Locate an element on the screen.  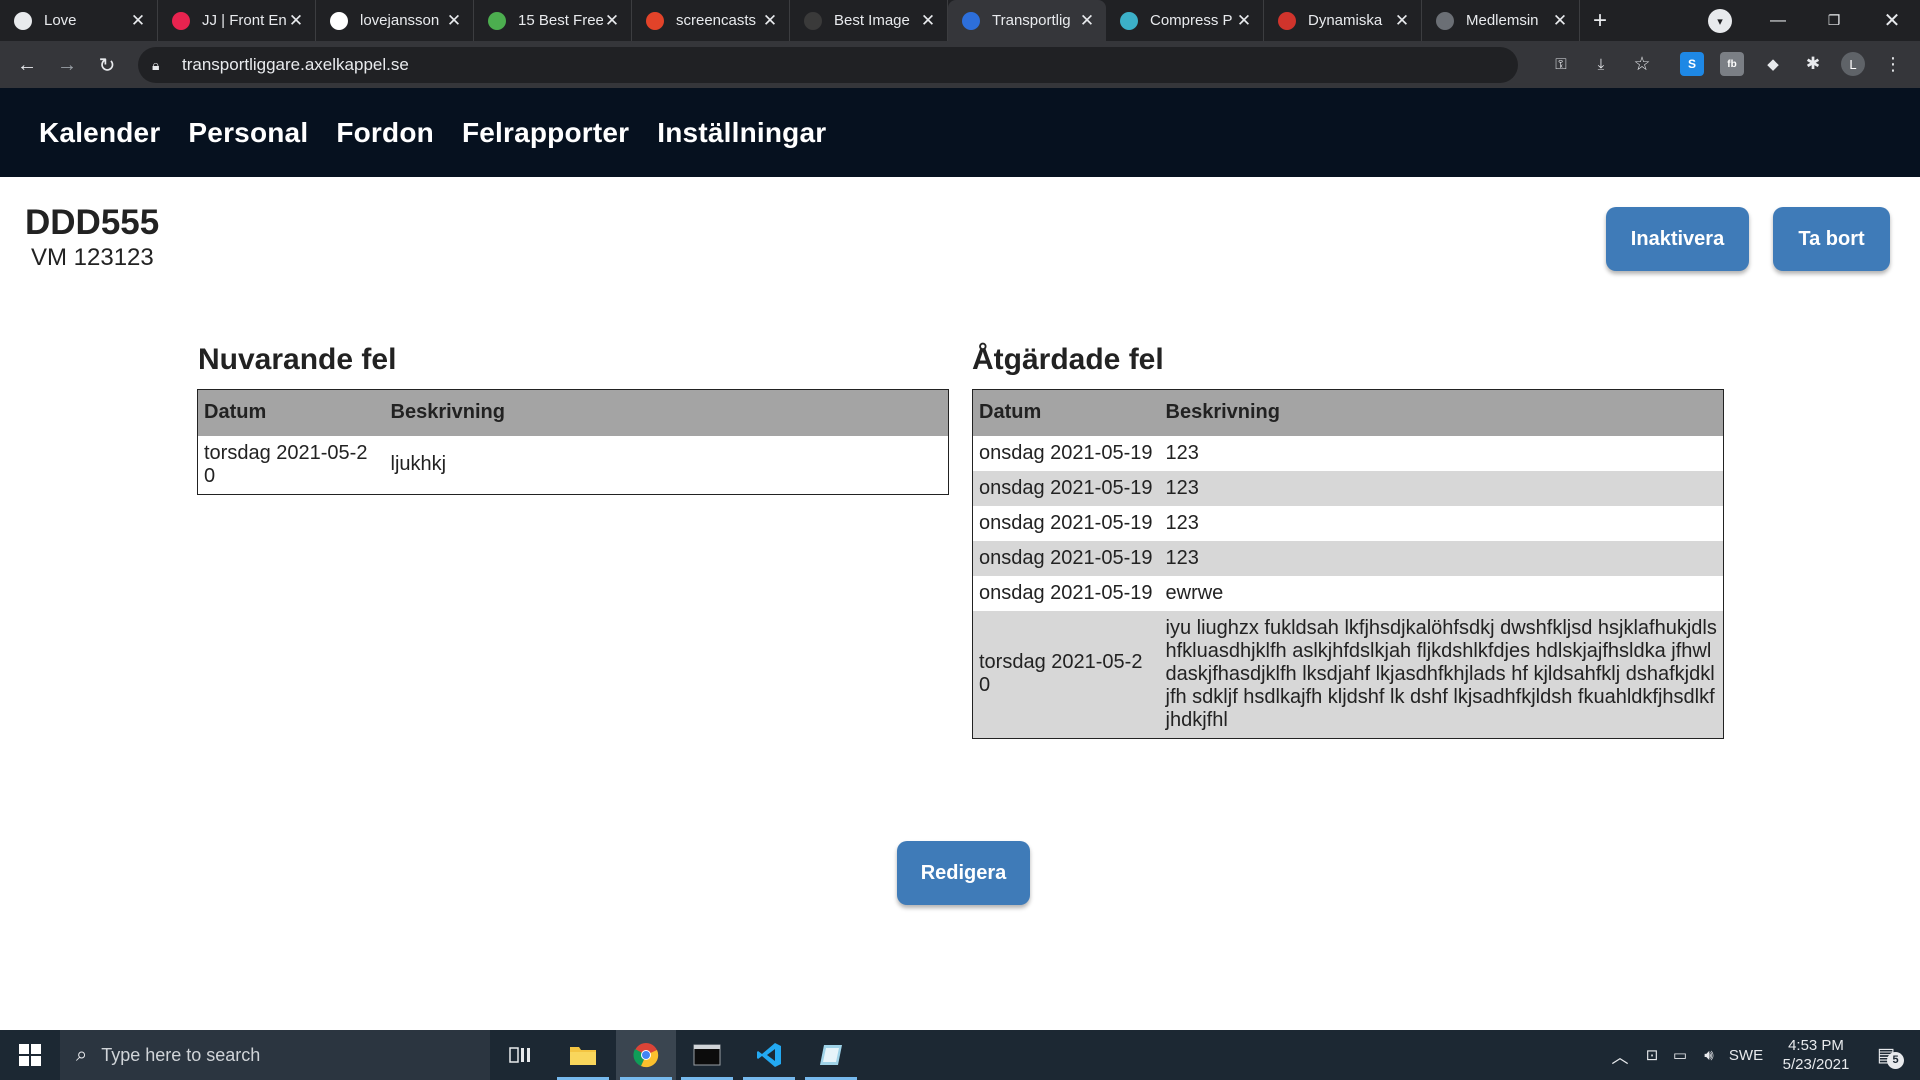
tab-search-icon: ▾ is located at coordinates (1720, 21).